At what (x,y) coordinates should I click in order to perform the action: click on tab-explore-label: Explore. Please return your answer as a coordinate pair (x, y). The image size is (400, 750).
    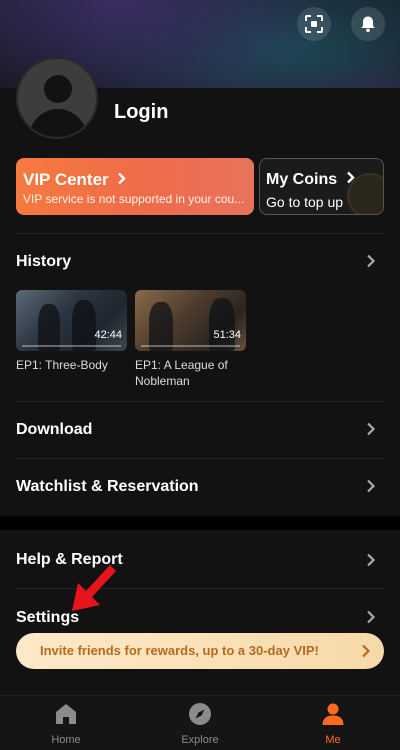
    Looking at the image, I should click on (200, 740).